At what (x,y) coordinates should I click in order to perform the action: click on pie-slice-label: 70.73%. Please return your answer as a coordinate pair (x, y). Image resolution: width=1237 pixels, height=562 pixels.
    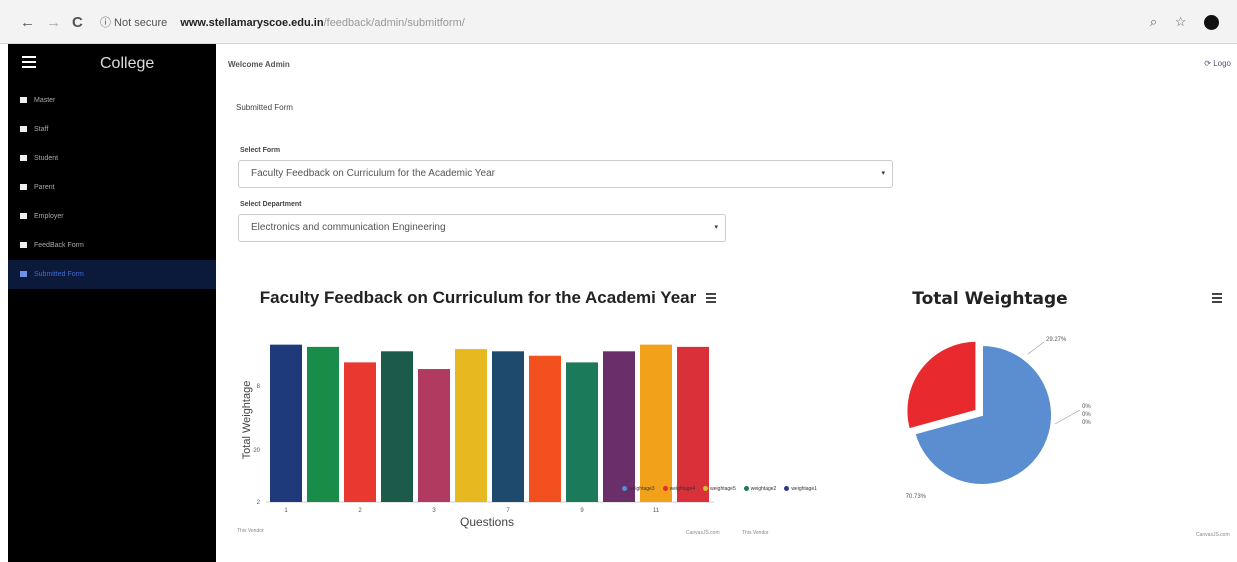
    Looking at the image, I should click on (916, 497).